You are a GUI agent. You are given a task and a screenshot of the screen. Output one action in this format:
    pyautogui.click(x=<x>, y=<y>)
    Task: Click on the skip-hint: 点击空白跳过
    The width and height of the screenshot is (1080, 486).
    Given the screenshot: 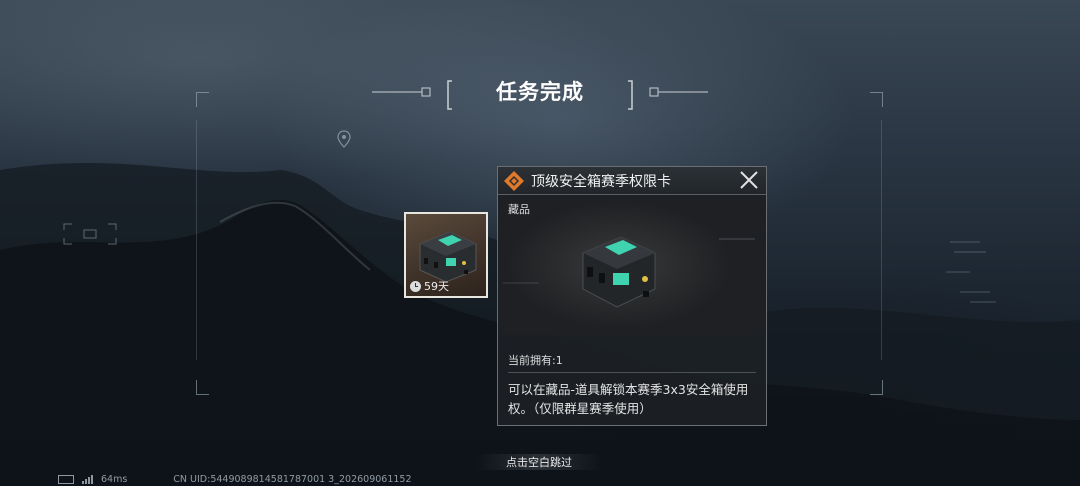 What is the action you would take?
    pyautogui.click(x=539, y=462)
    